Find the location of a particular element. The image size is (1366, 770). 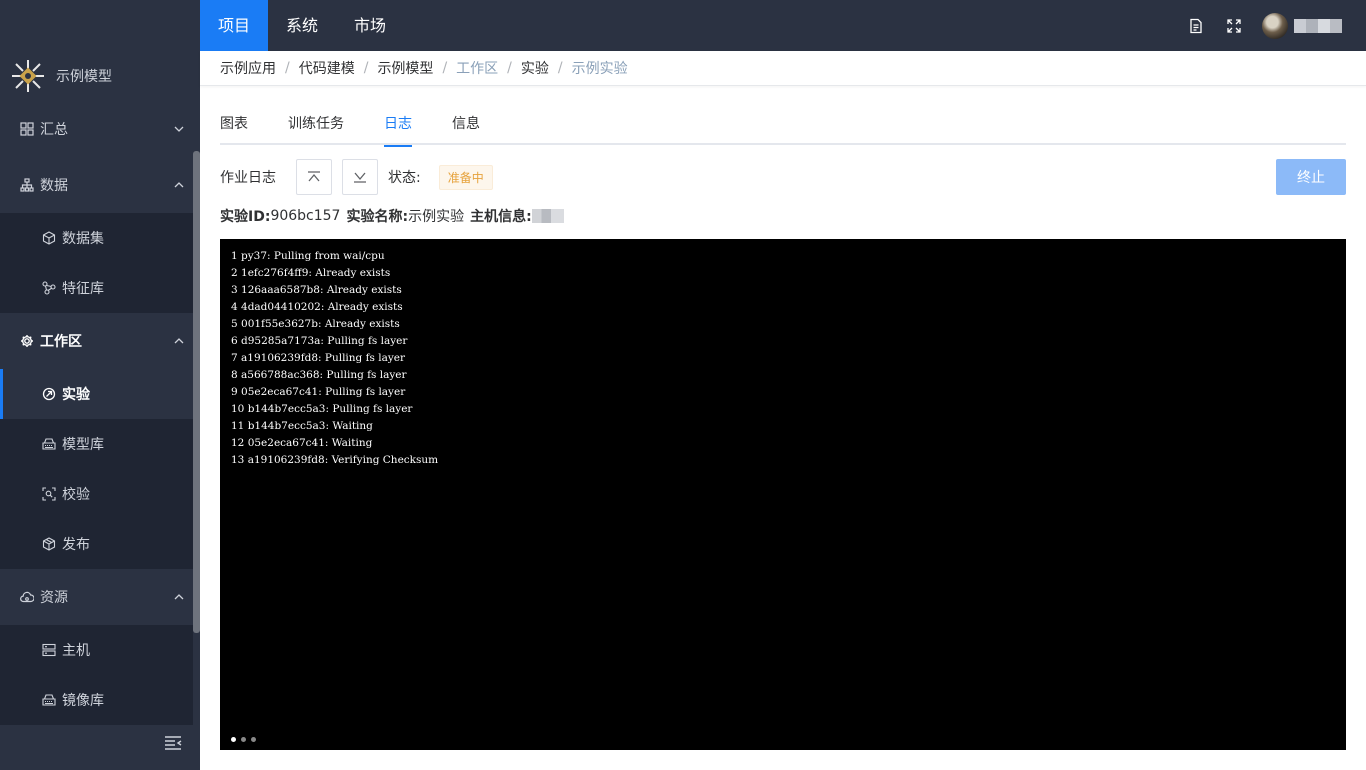

top-nav-item-system: 系统 is located at coordinates (302, 25).